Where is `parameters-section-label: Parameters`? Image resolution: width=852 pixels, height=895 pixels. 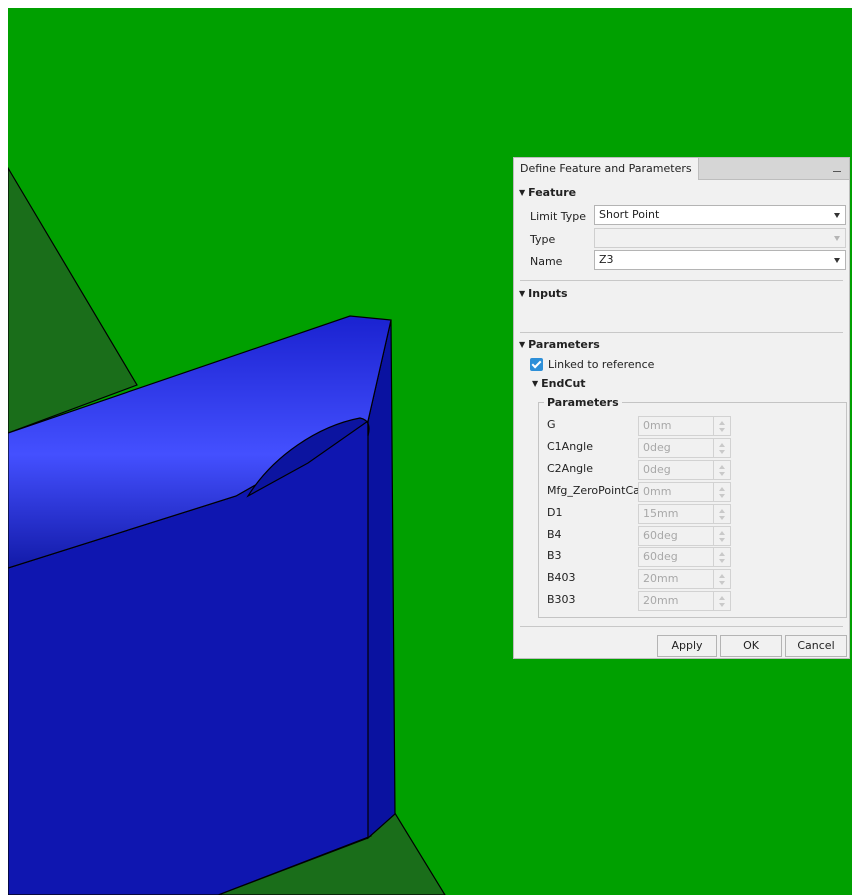
parameters-section-label: Parameters is located at coordinates (564, 344).